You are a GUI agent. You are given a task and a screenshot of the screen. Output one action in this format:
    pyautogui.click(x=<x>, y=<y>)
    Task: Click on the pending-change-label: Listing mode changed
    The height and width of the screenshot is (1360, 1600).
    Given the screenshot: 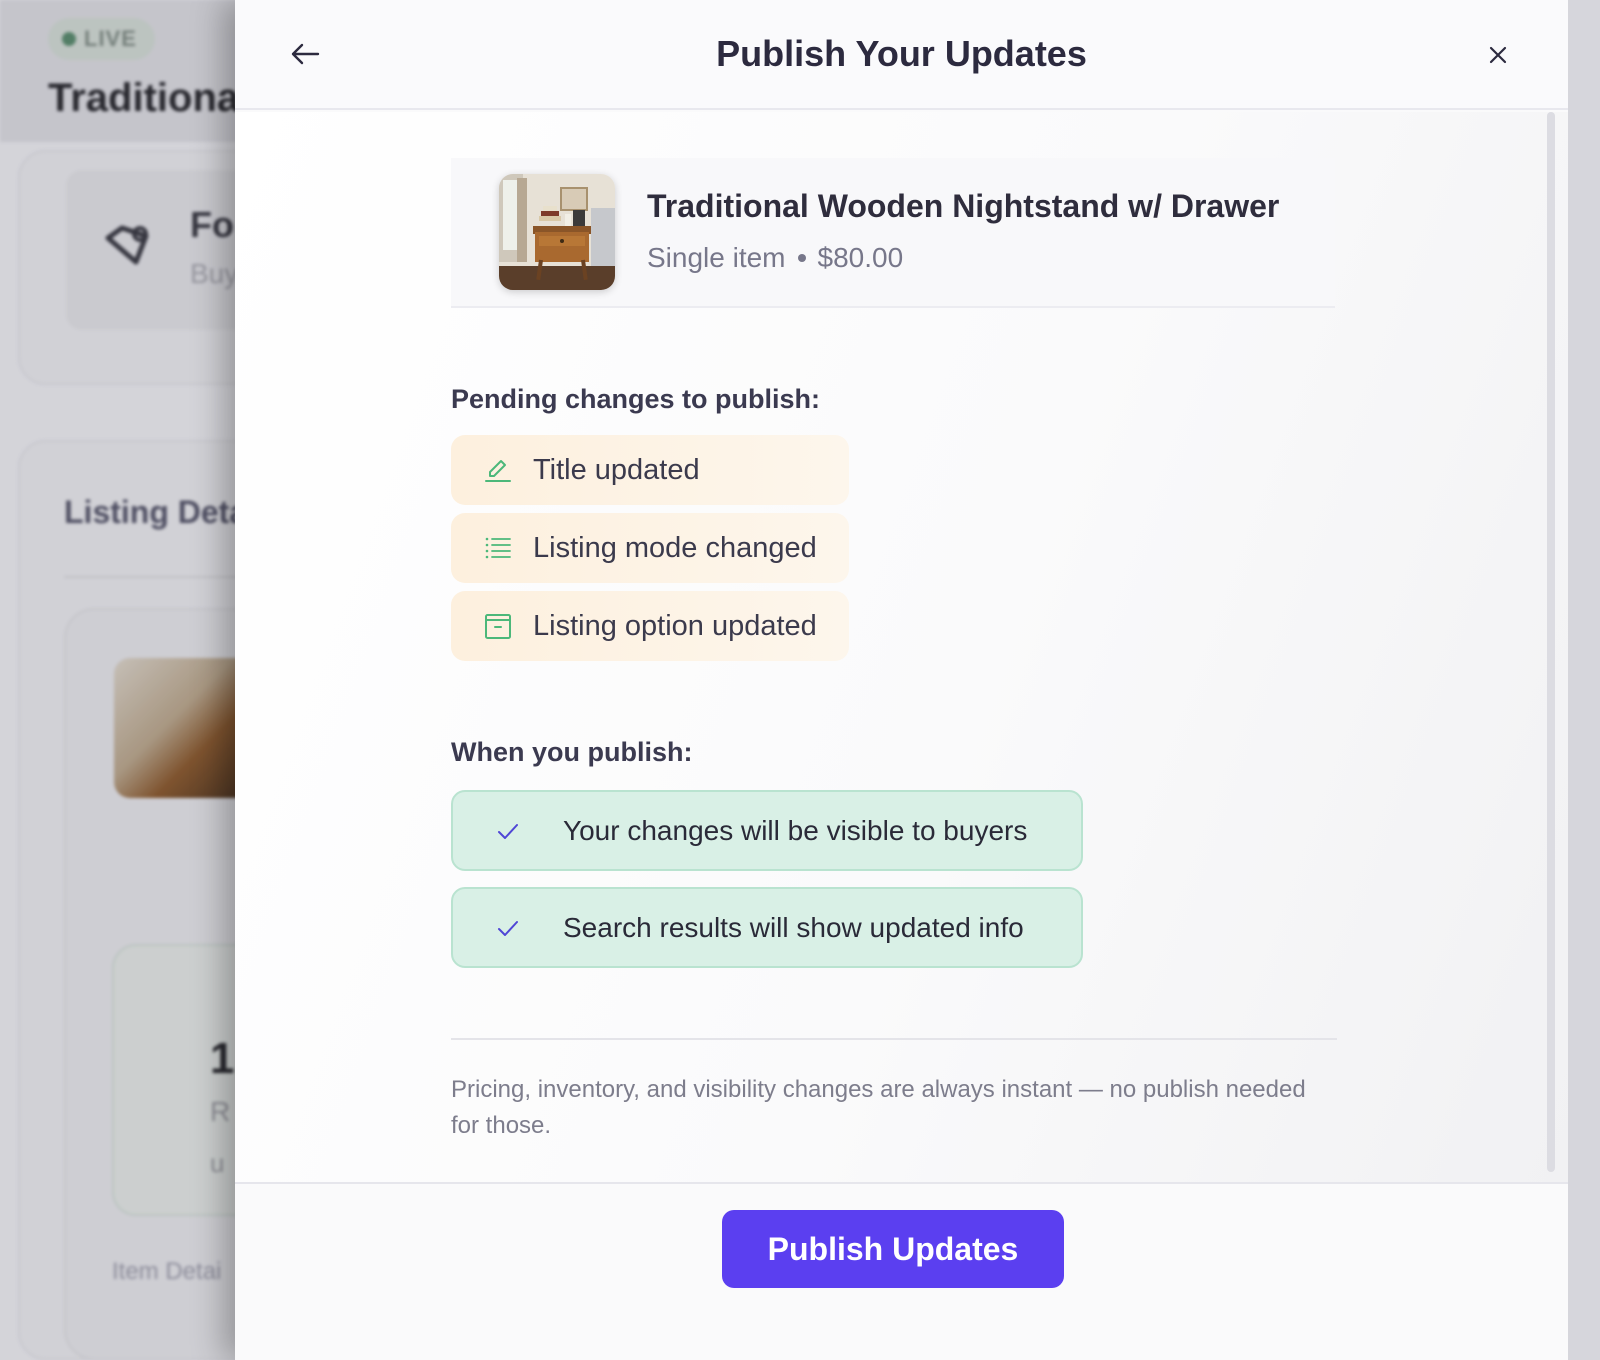 What is the action you would take?
    pyautogui.click(x=675, y=547)
    